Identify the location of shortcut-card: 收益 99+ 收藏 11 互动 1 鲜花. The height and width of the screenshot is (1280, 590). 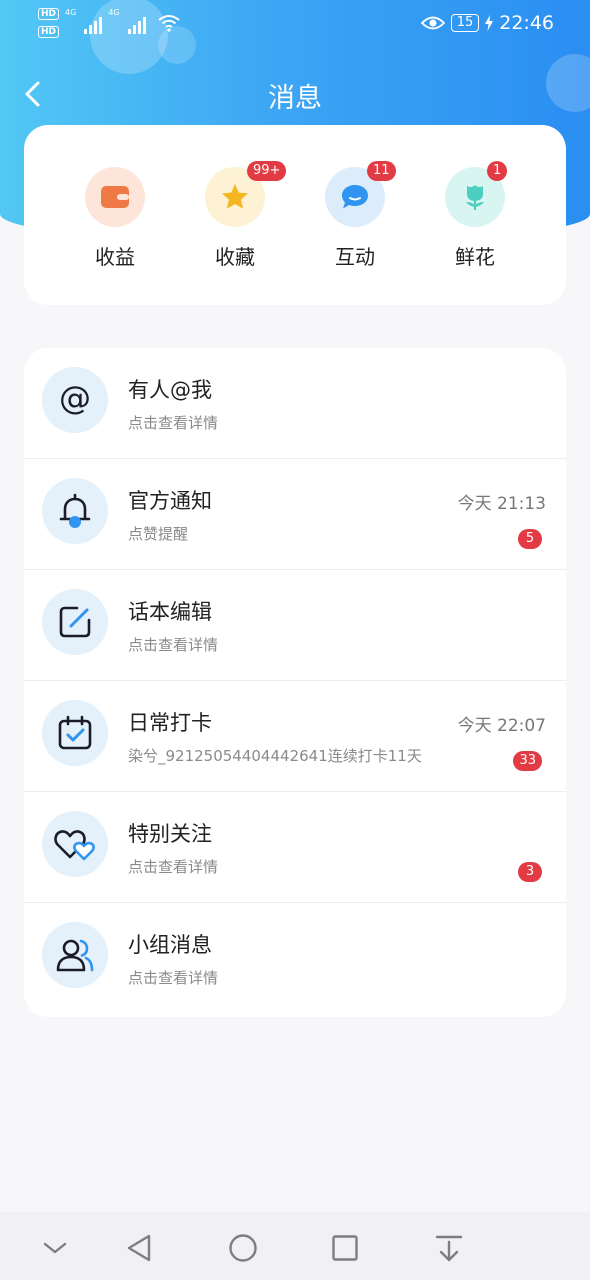
(295, 215).